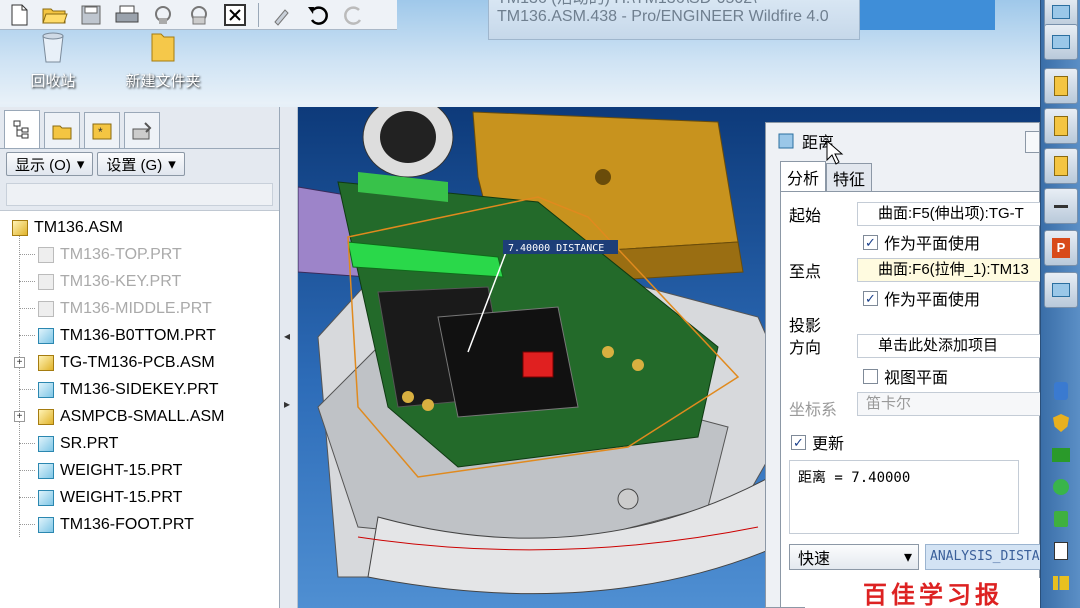 This screenshot has height=608, width=1080. I want to click on dialog-titlebar: 距离, so click(902, 141).